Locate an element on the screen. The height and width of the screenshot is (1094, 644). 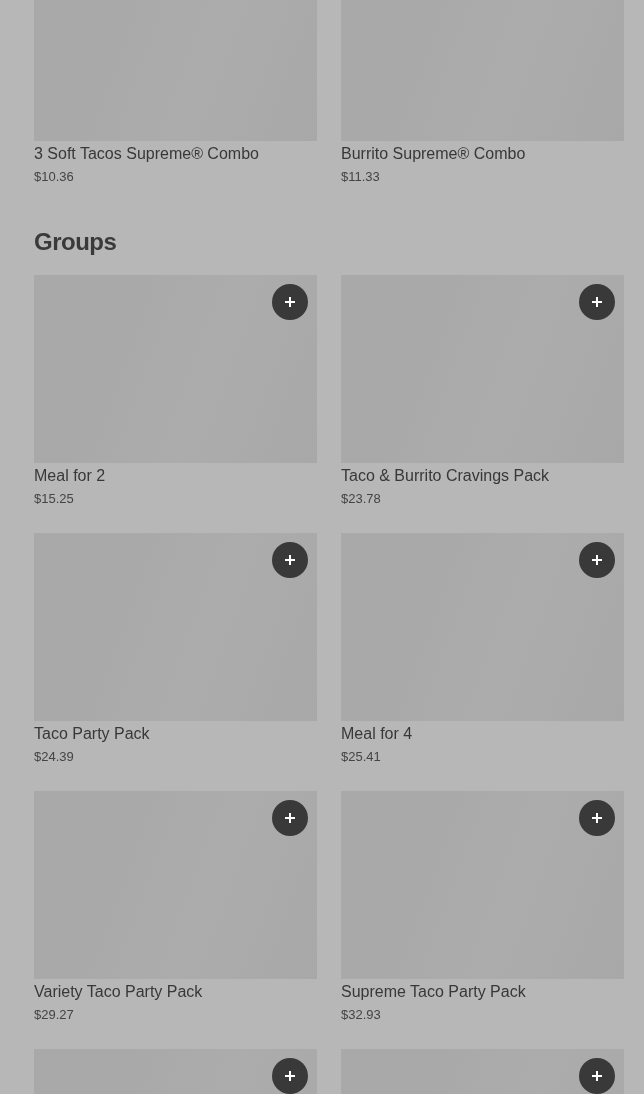
item-name: 3 Soft Tacos Supreme® Combo is located at coordinates (147, 154).